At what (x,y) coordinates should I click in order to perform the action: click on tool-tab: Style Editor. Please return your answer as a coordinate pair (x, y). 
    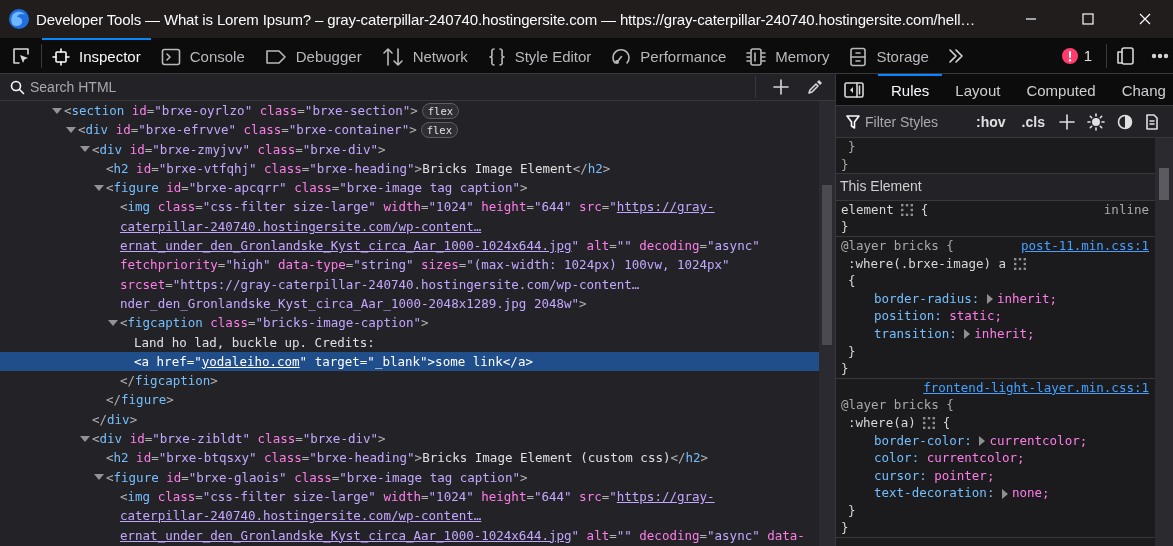
    Looking at the image, I should click on (539, 55).